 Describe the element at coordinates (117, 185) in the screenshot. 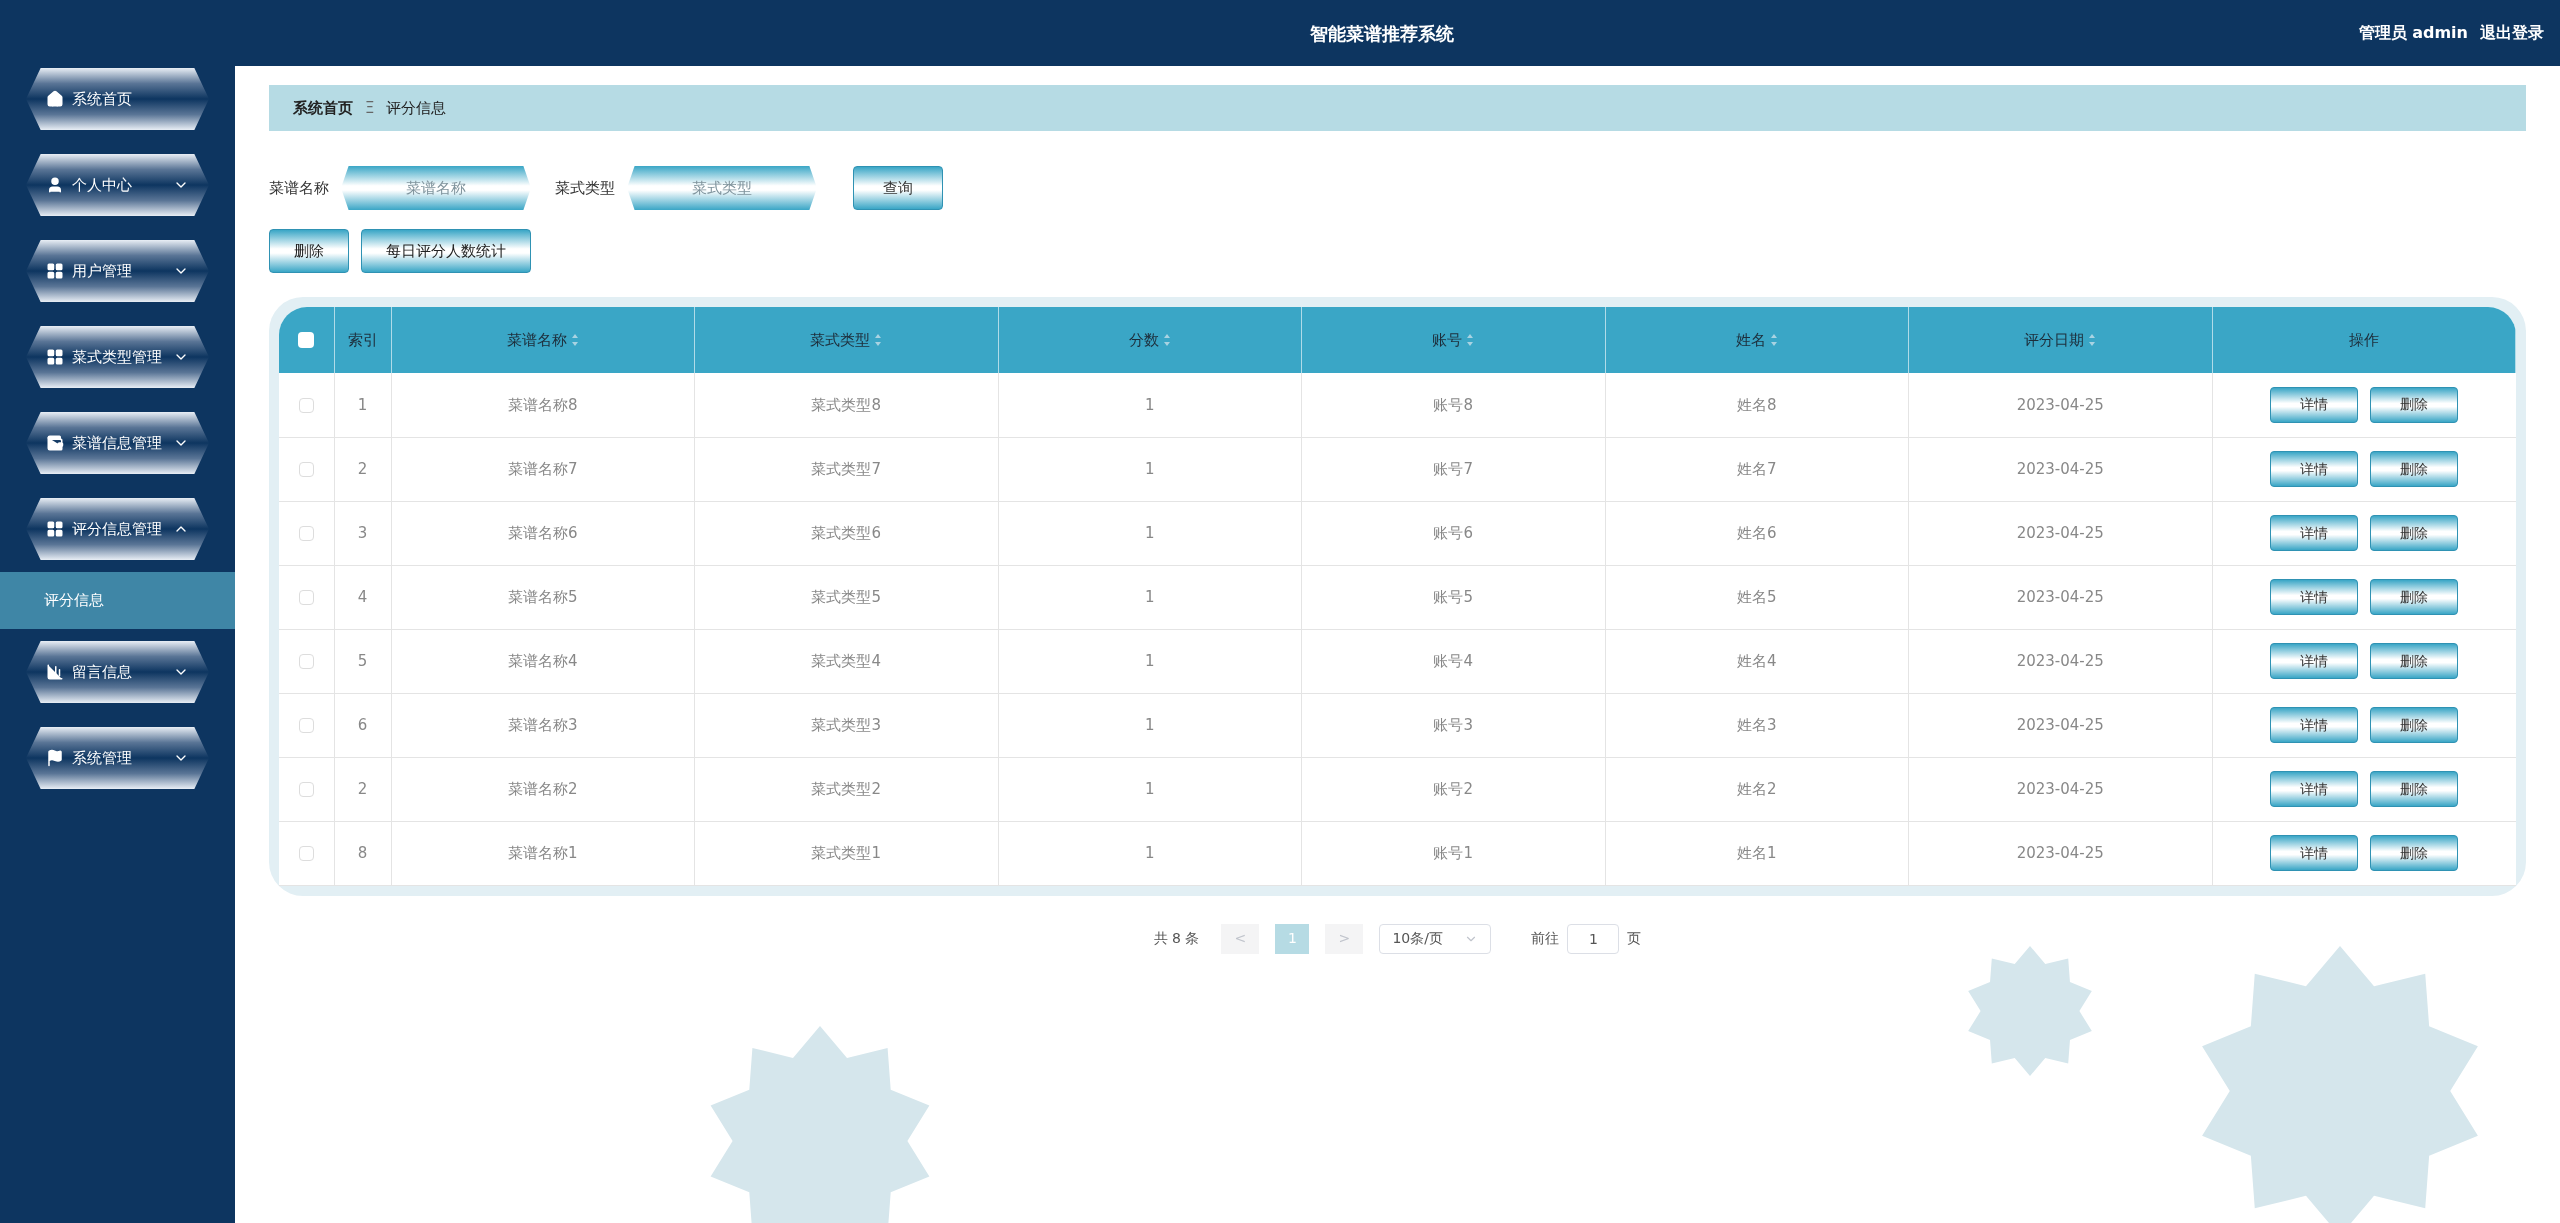

I see `sidebar-item: 个人中心` at that location.